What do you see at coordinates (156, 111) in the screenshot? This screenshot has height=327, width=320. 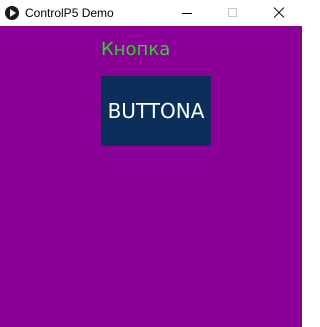 I see `buttona-button: BUTTONA` at bounding box center [156, 111].